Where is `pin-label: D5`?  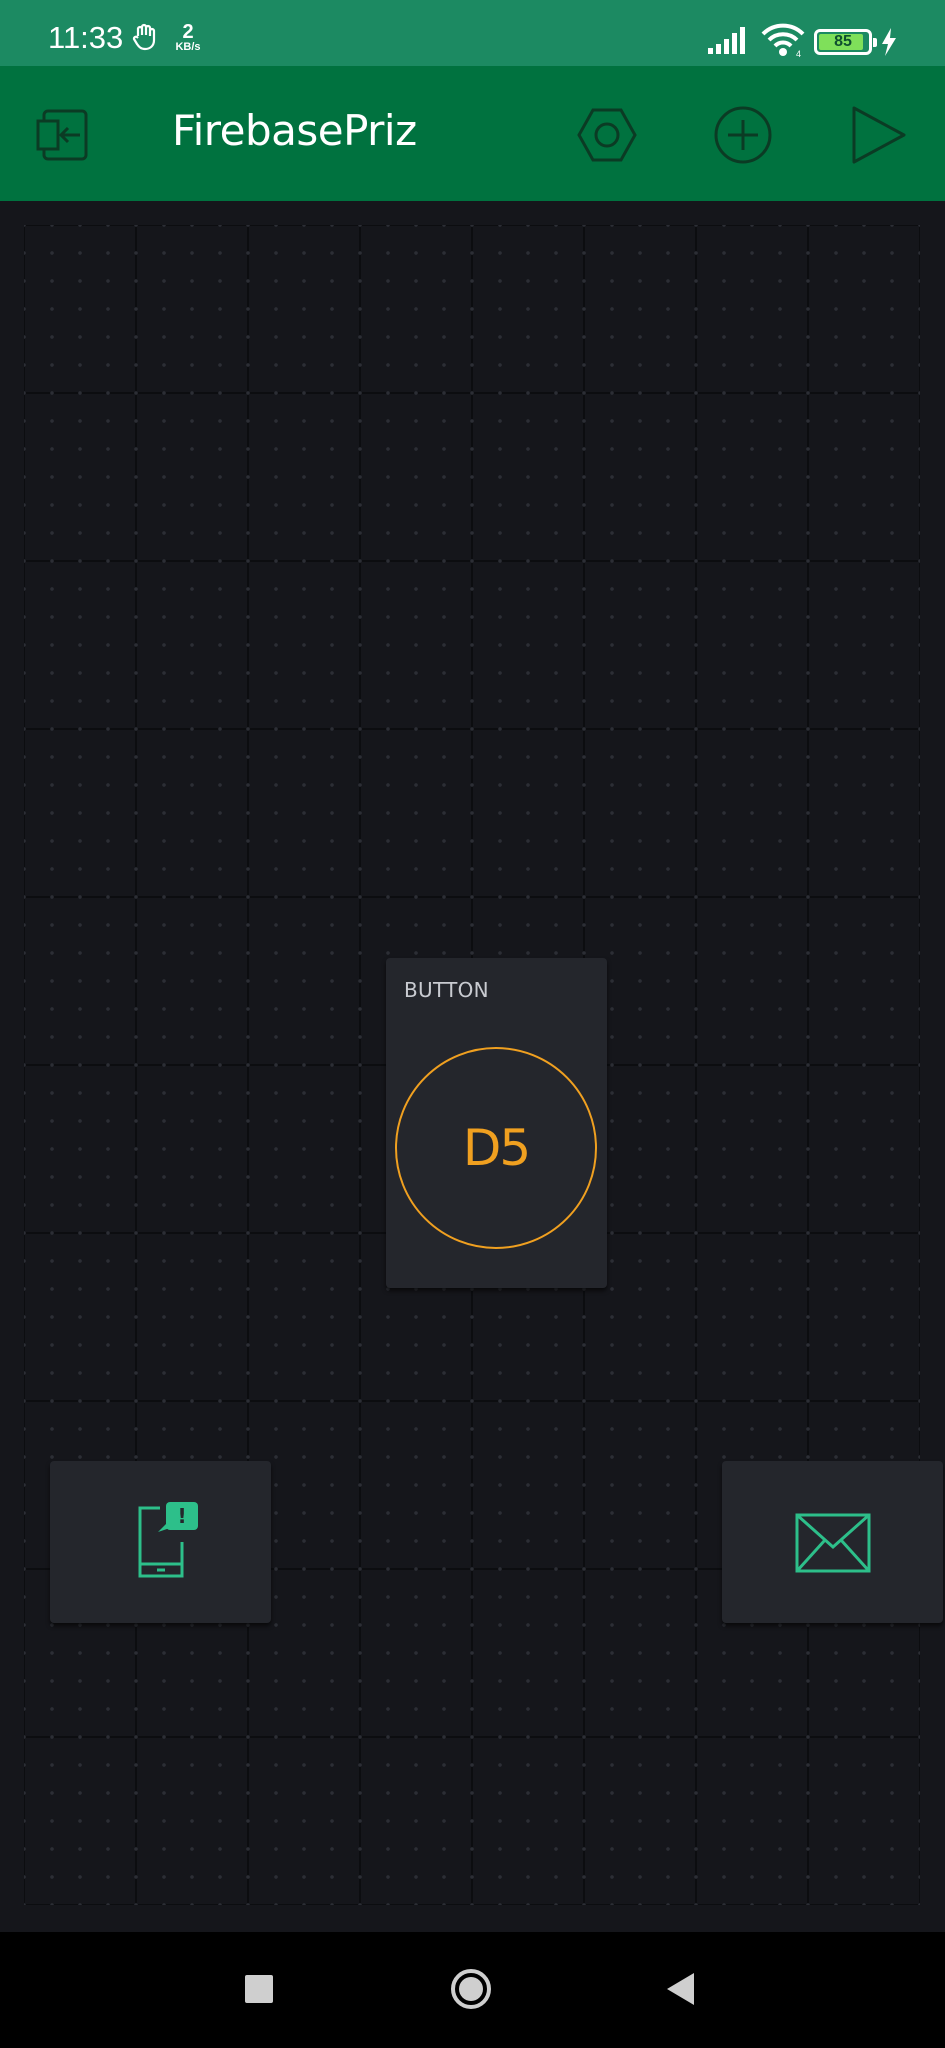 pin-label: D5 is located at coordinates (496, 1148).